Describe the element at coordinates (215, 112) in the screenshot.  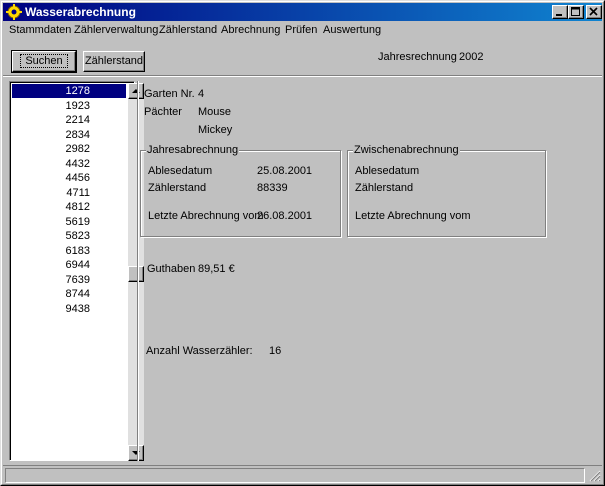
I see `tenant-last-name: Mouse` at that location.